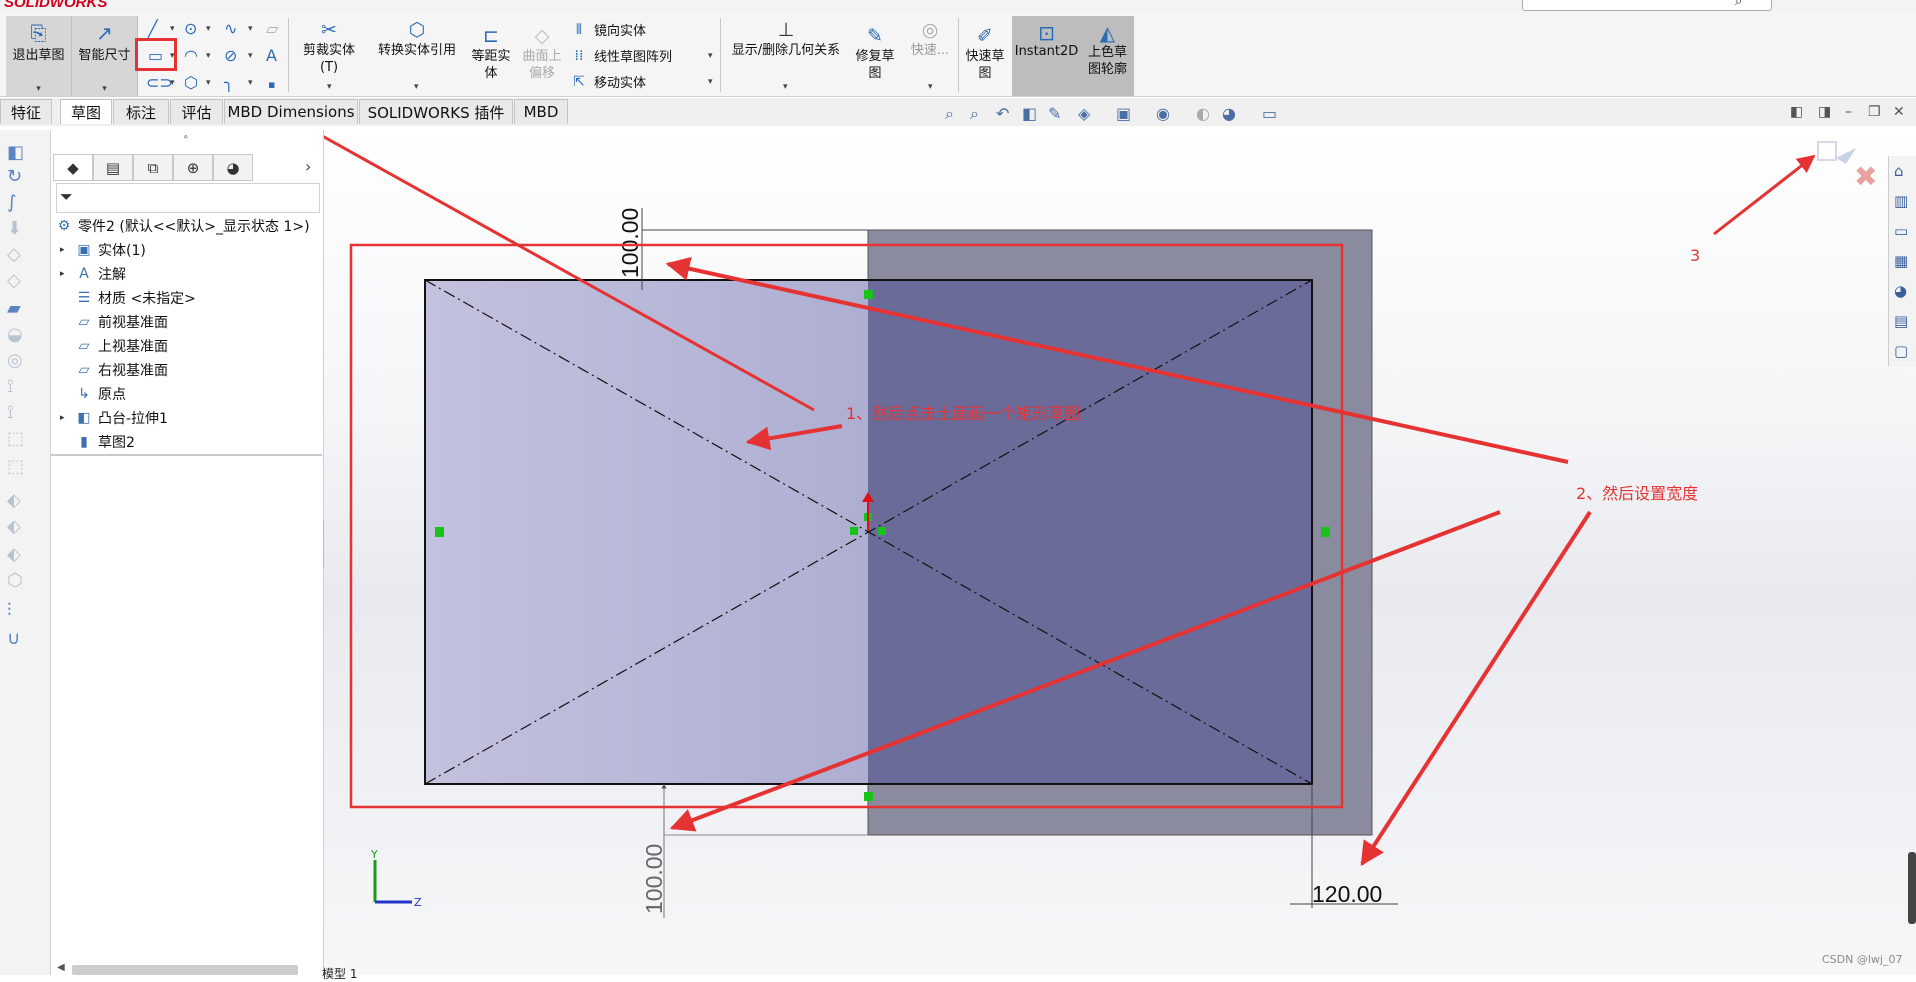  What do you see at coordinates (186, 138) in the screenshot?
I see `panel-grip: ⚬` at bounding box center [186, 138].